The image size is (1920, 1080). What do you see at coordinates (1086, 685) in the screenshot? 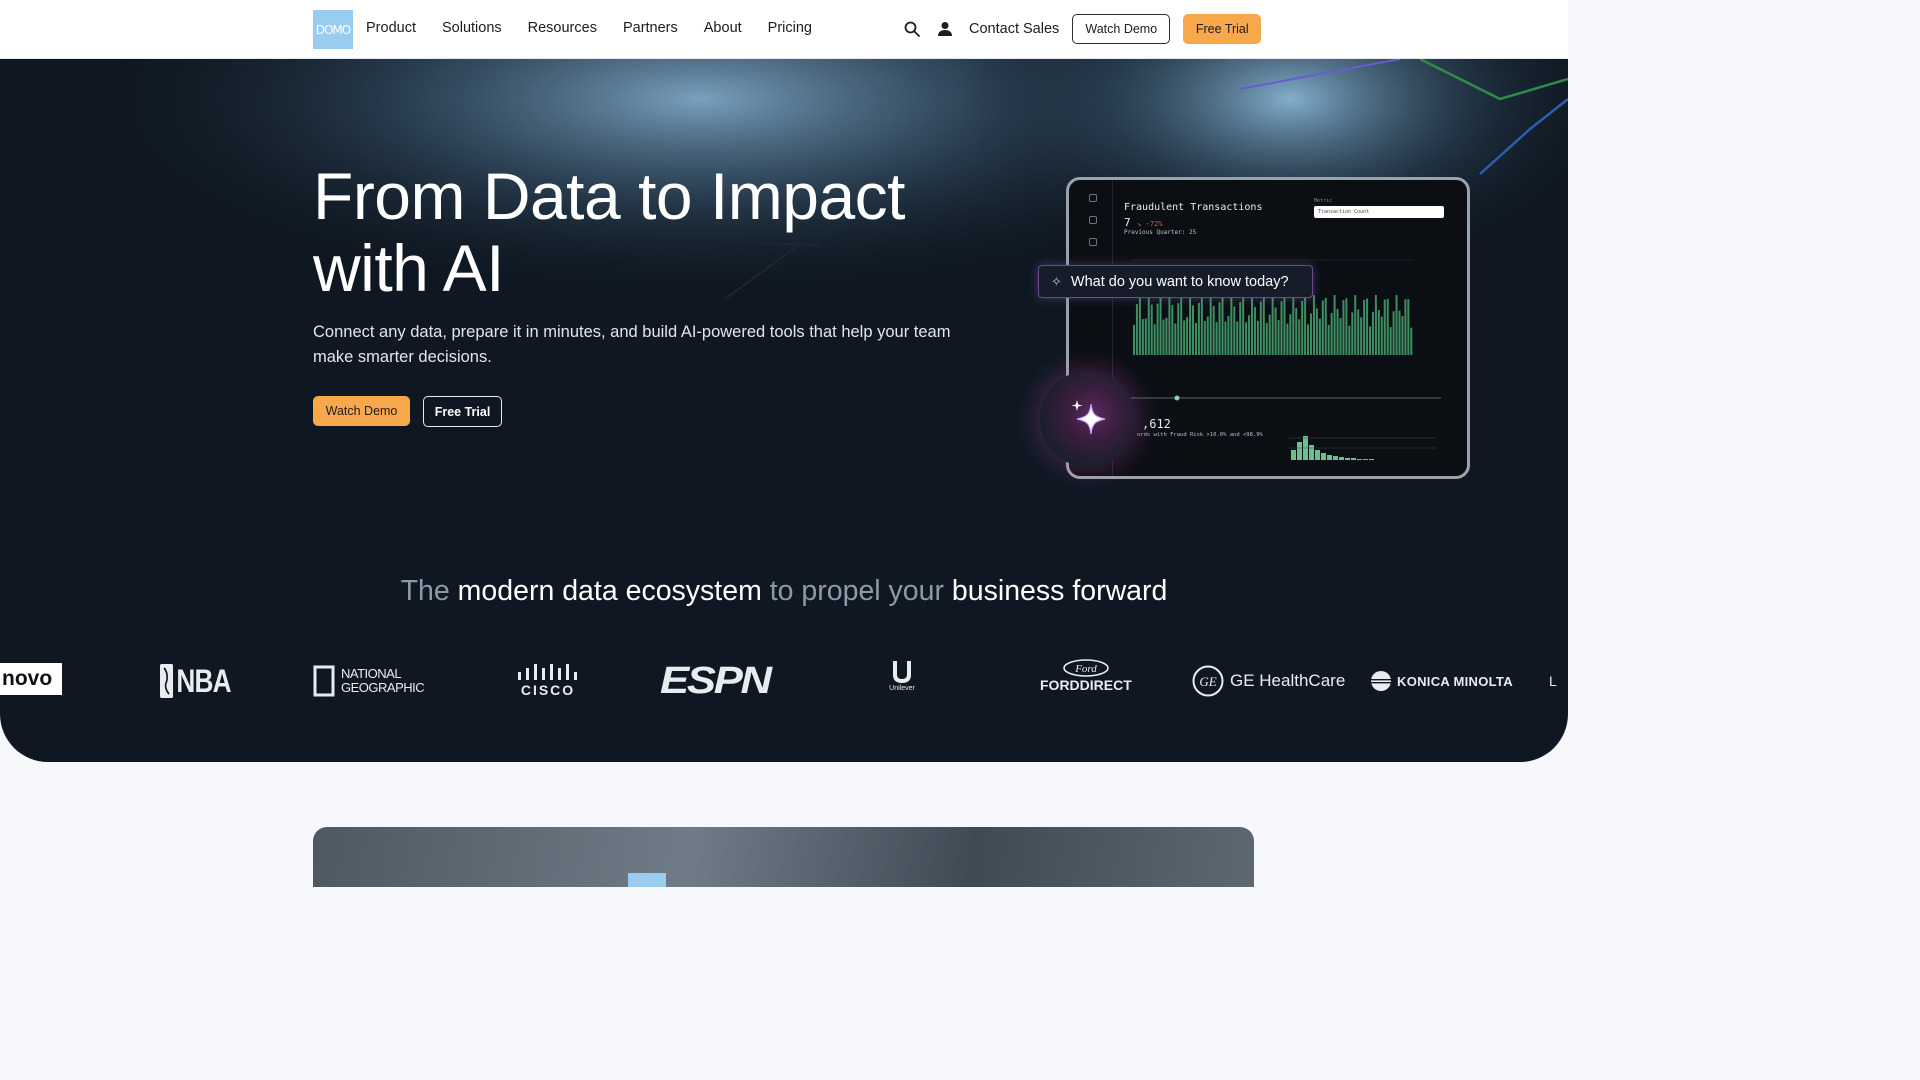
I see `forddirect-text: FORDDIRECT` at bounding box center [1086, 685].